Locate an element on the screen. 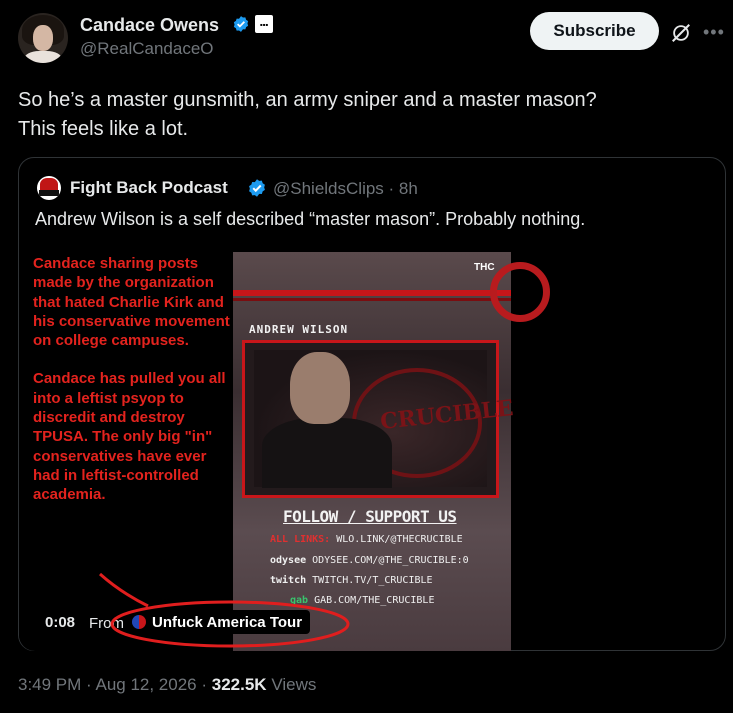 The image size is (733, 713). video-banner-stripe-dark is located at coordinates (372, 299).